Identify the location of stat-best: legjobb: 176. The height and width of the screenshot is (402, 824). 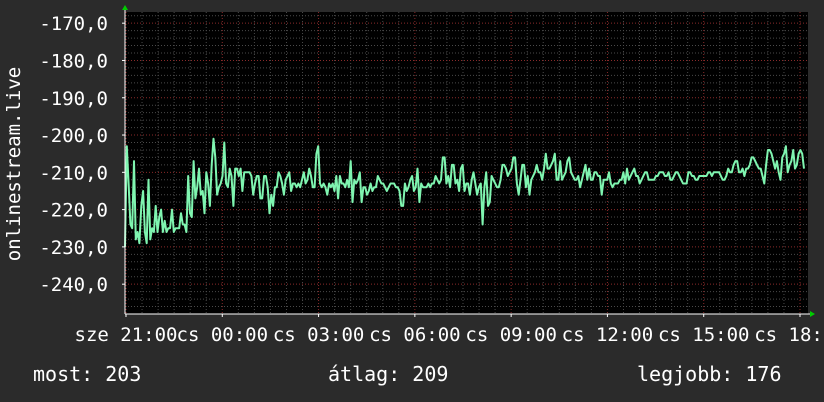
(709, 374).